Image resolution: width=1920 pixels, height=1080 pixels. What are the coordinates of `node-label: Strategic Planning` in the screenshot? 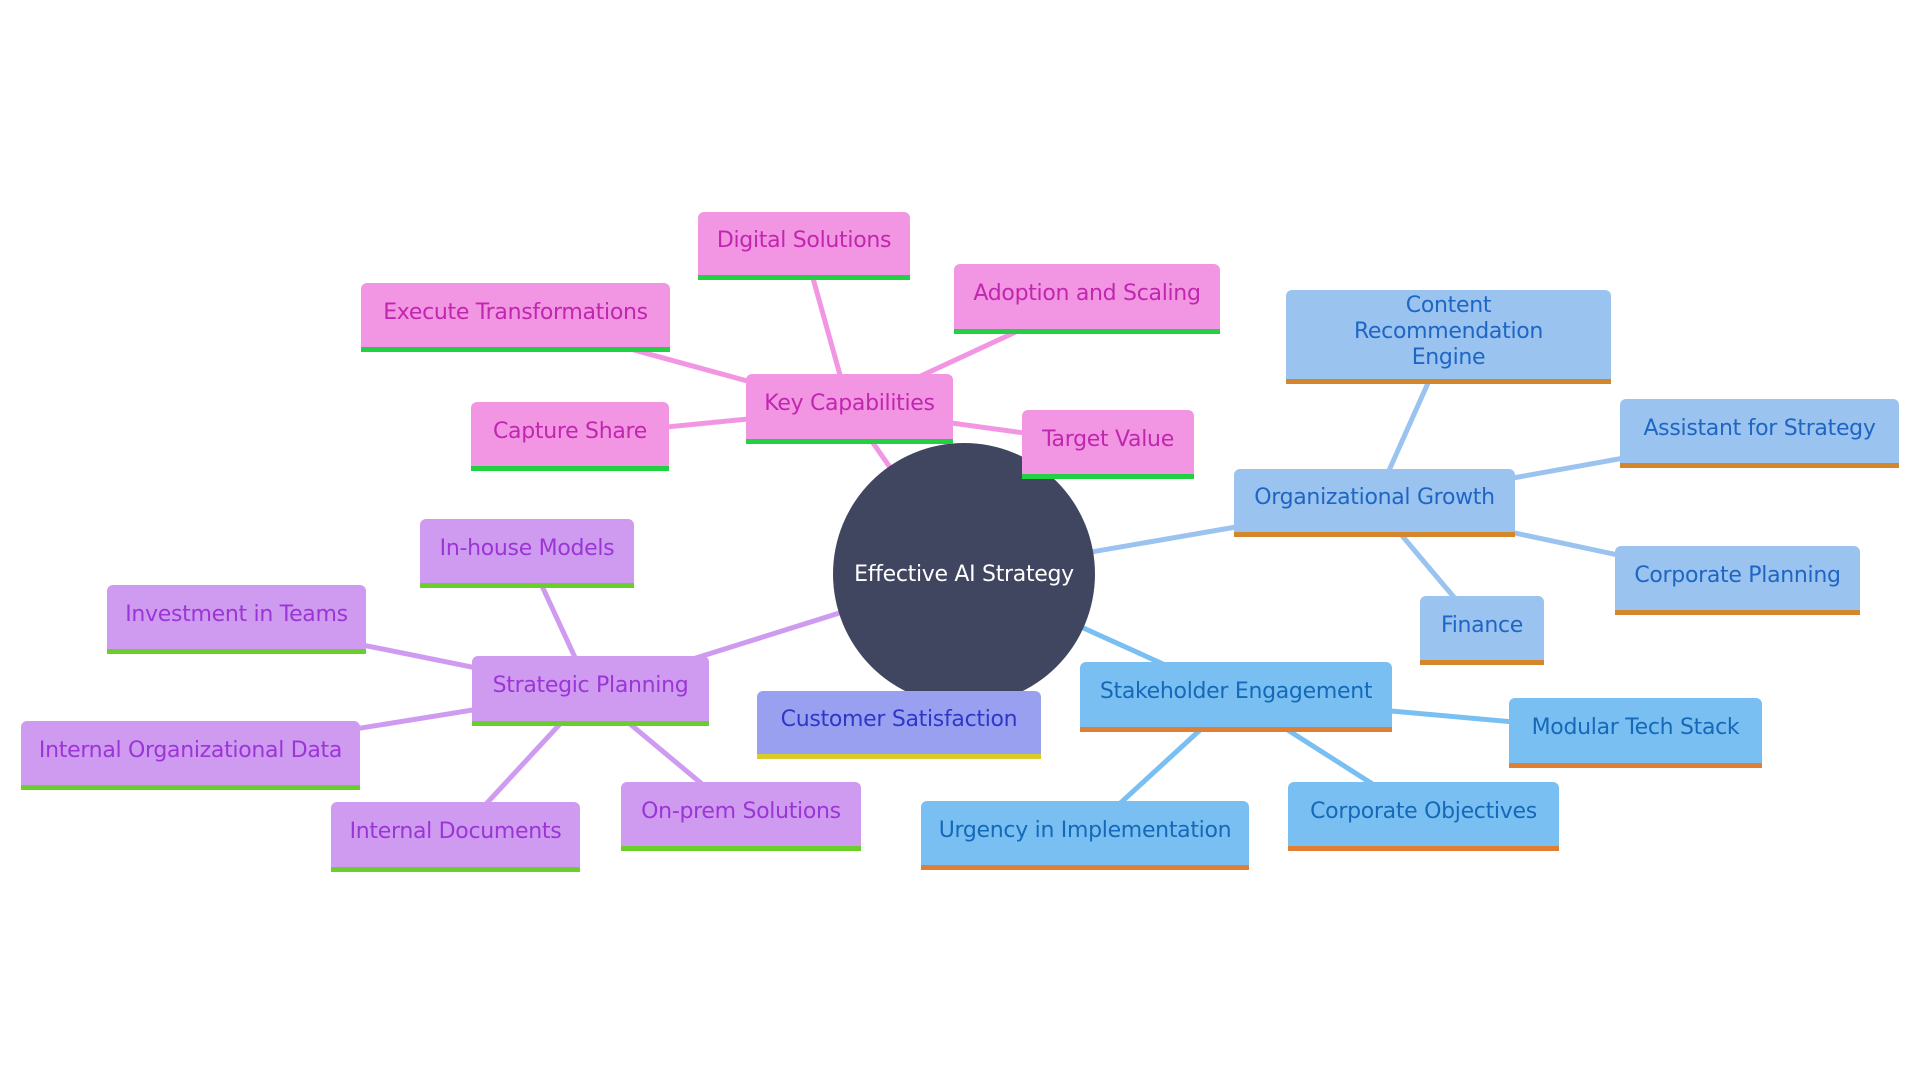 It's located at (590, 685).